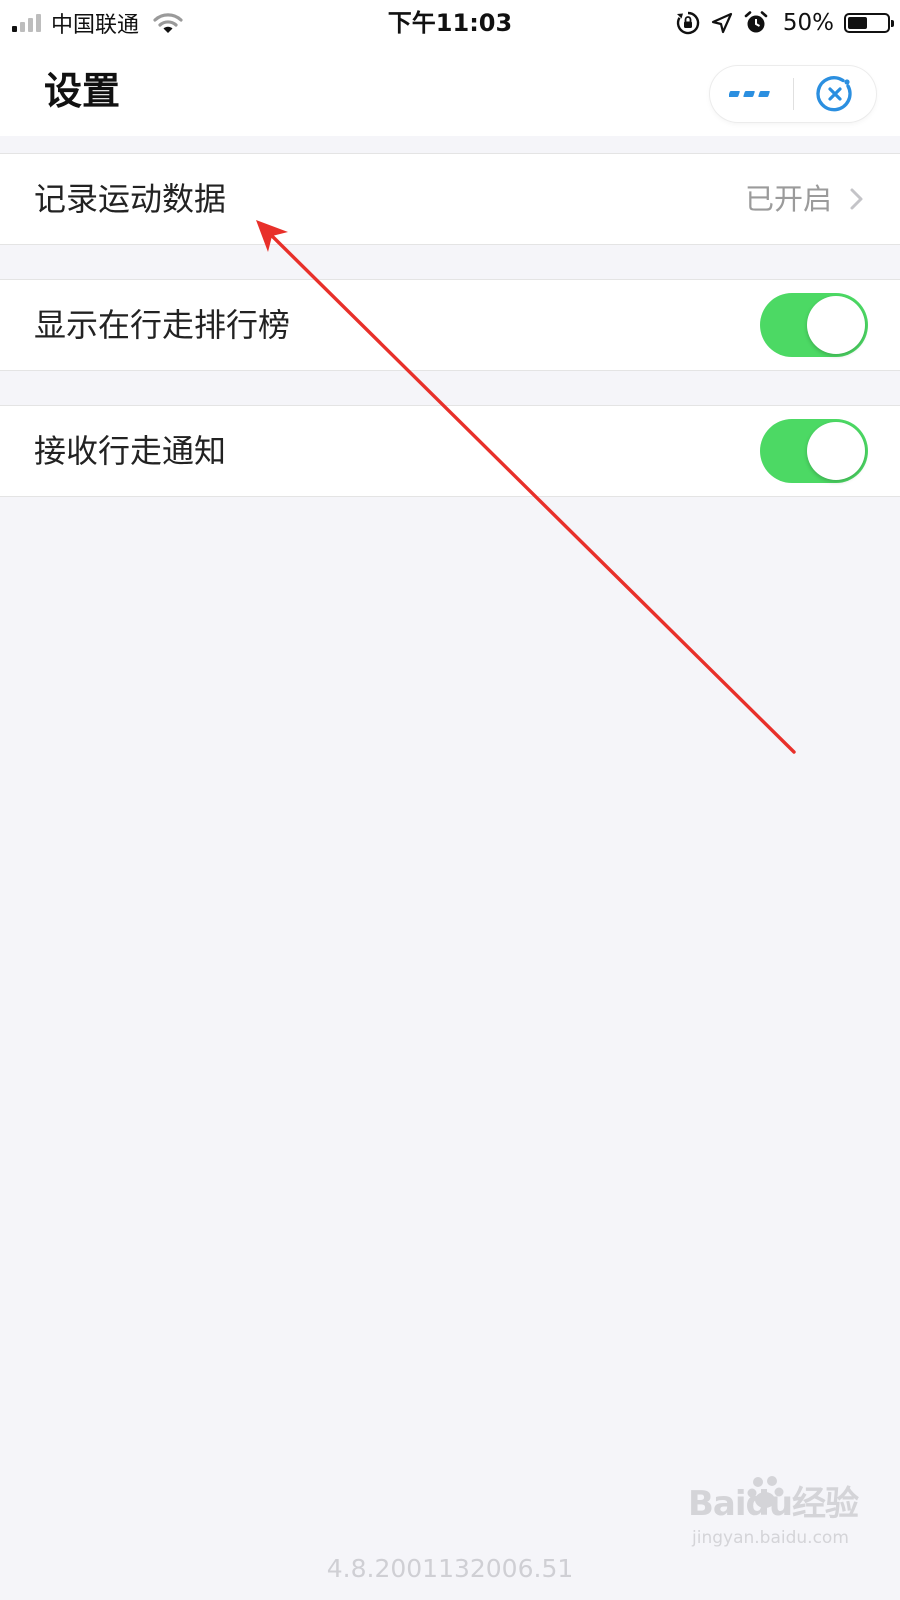 The height and width of the screenshot is (1600, 900). I want to click on record-sport-data-row: 记录运动数据 已开启, so click(450, 199).